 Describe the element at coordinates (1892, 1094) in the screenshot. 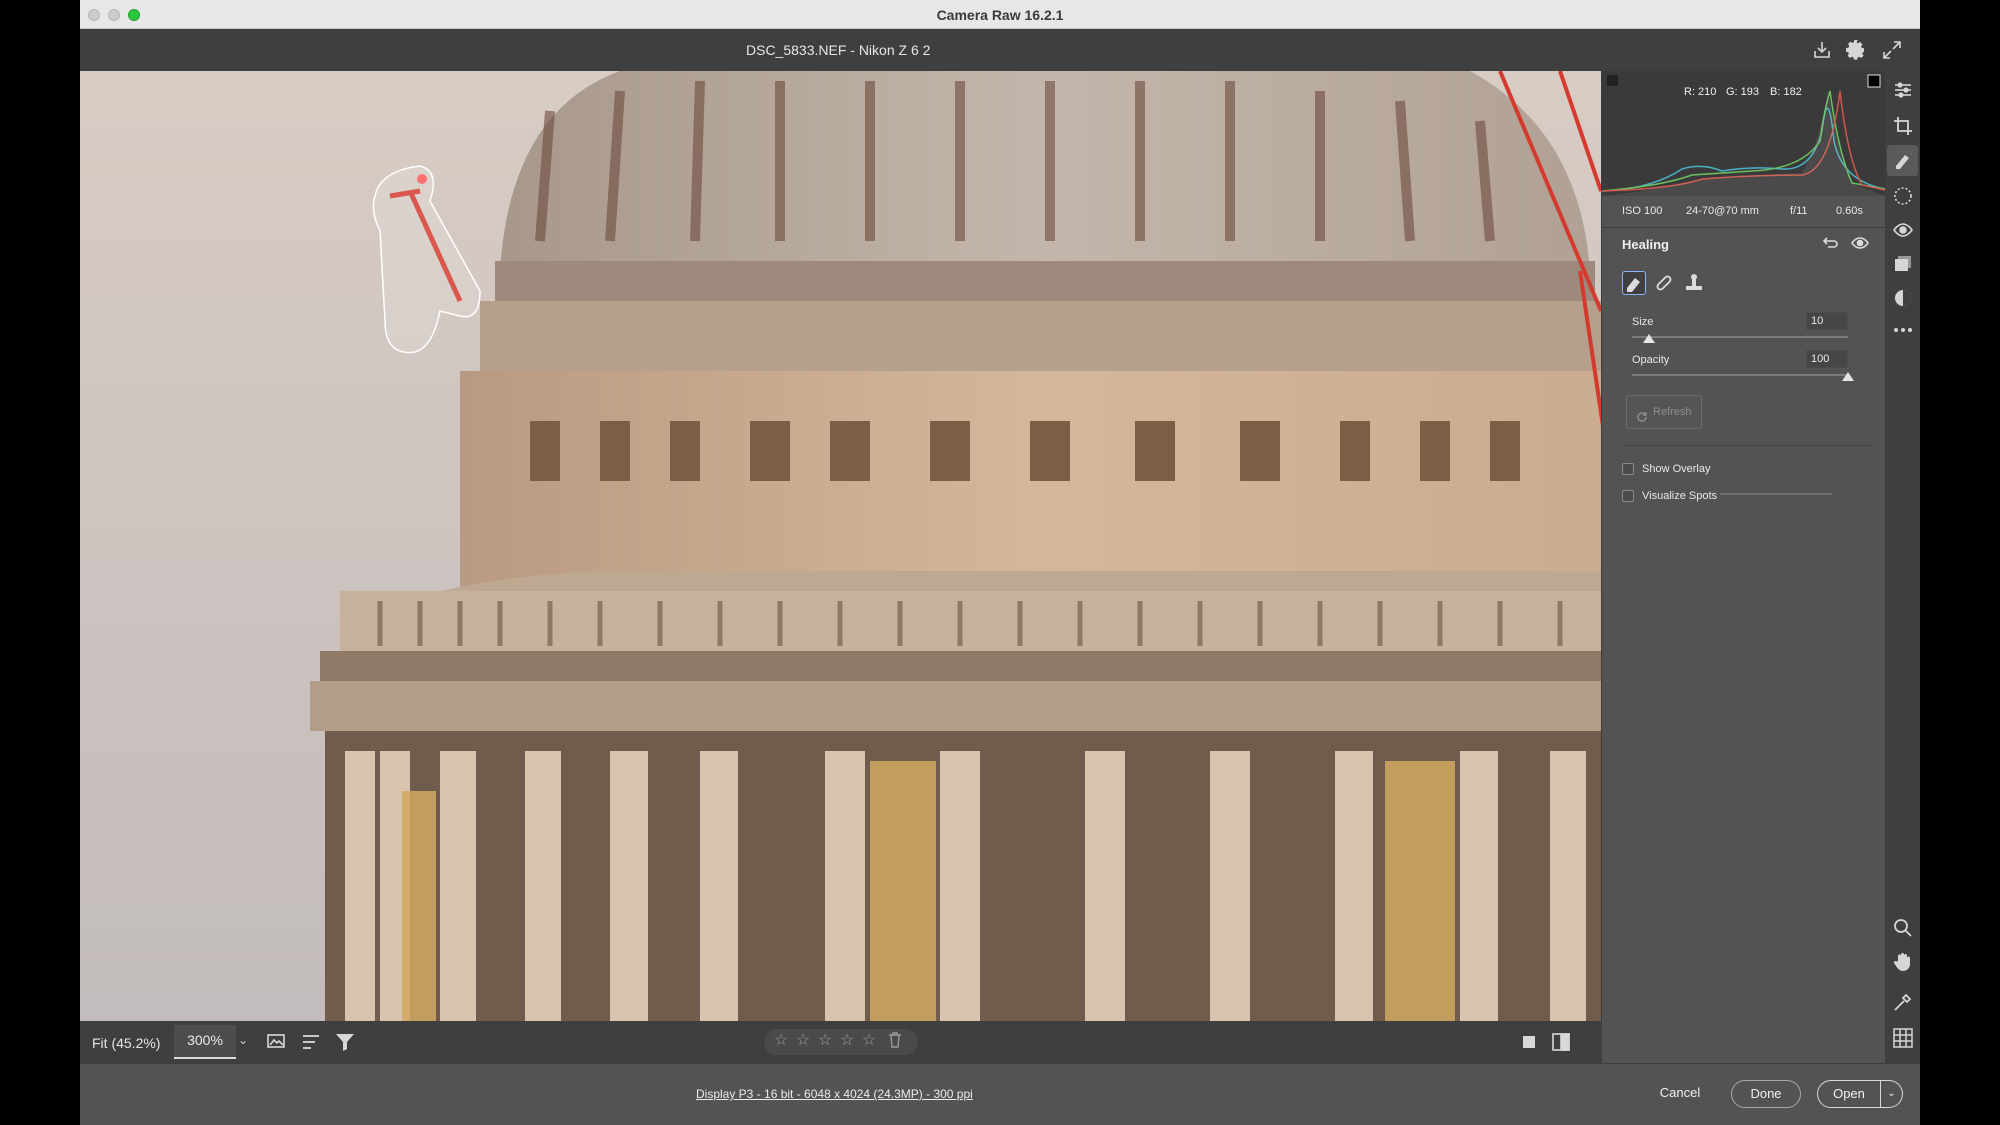

I see `open-options-chevron-icon: ⌄` at that location.